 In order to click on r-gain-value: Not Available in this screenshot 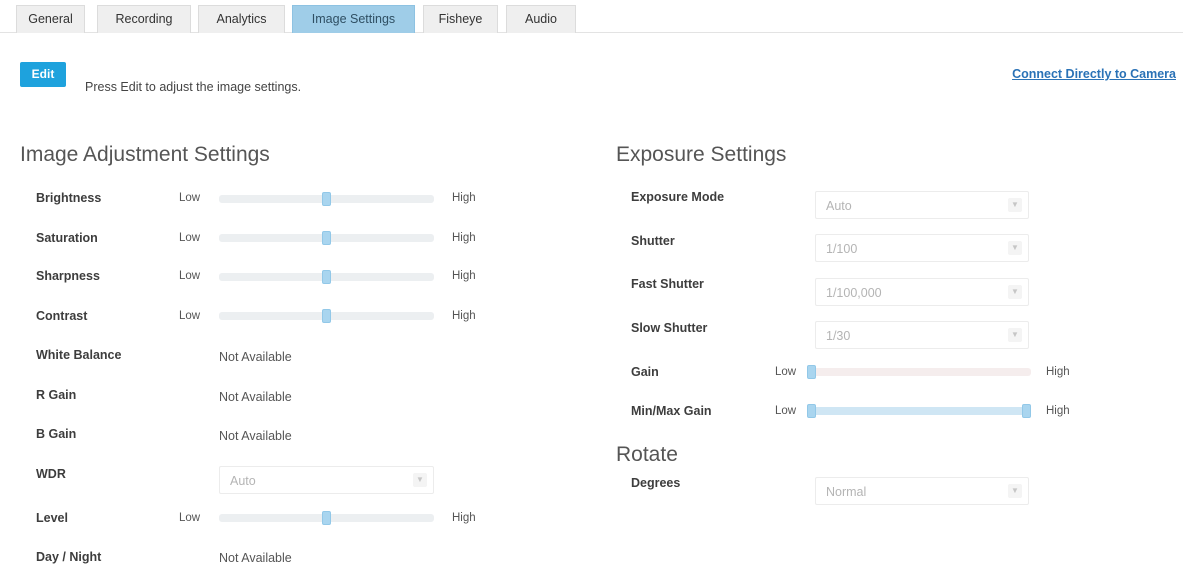, I will do `click(255, 397)`.